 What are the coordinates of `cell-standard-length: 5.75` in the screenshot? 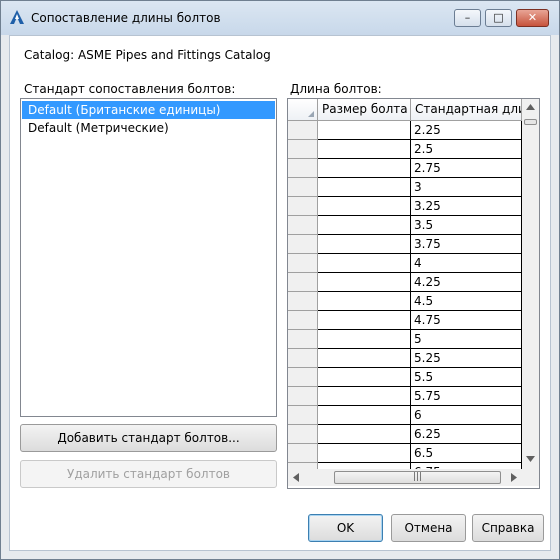 It's located at (466, 396).